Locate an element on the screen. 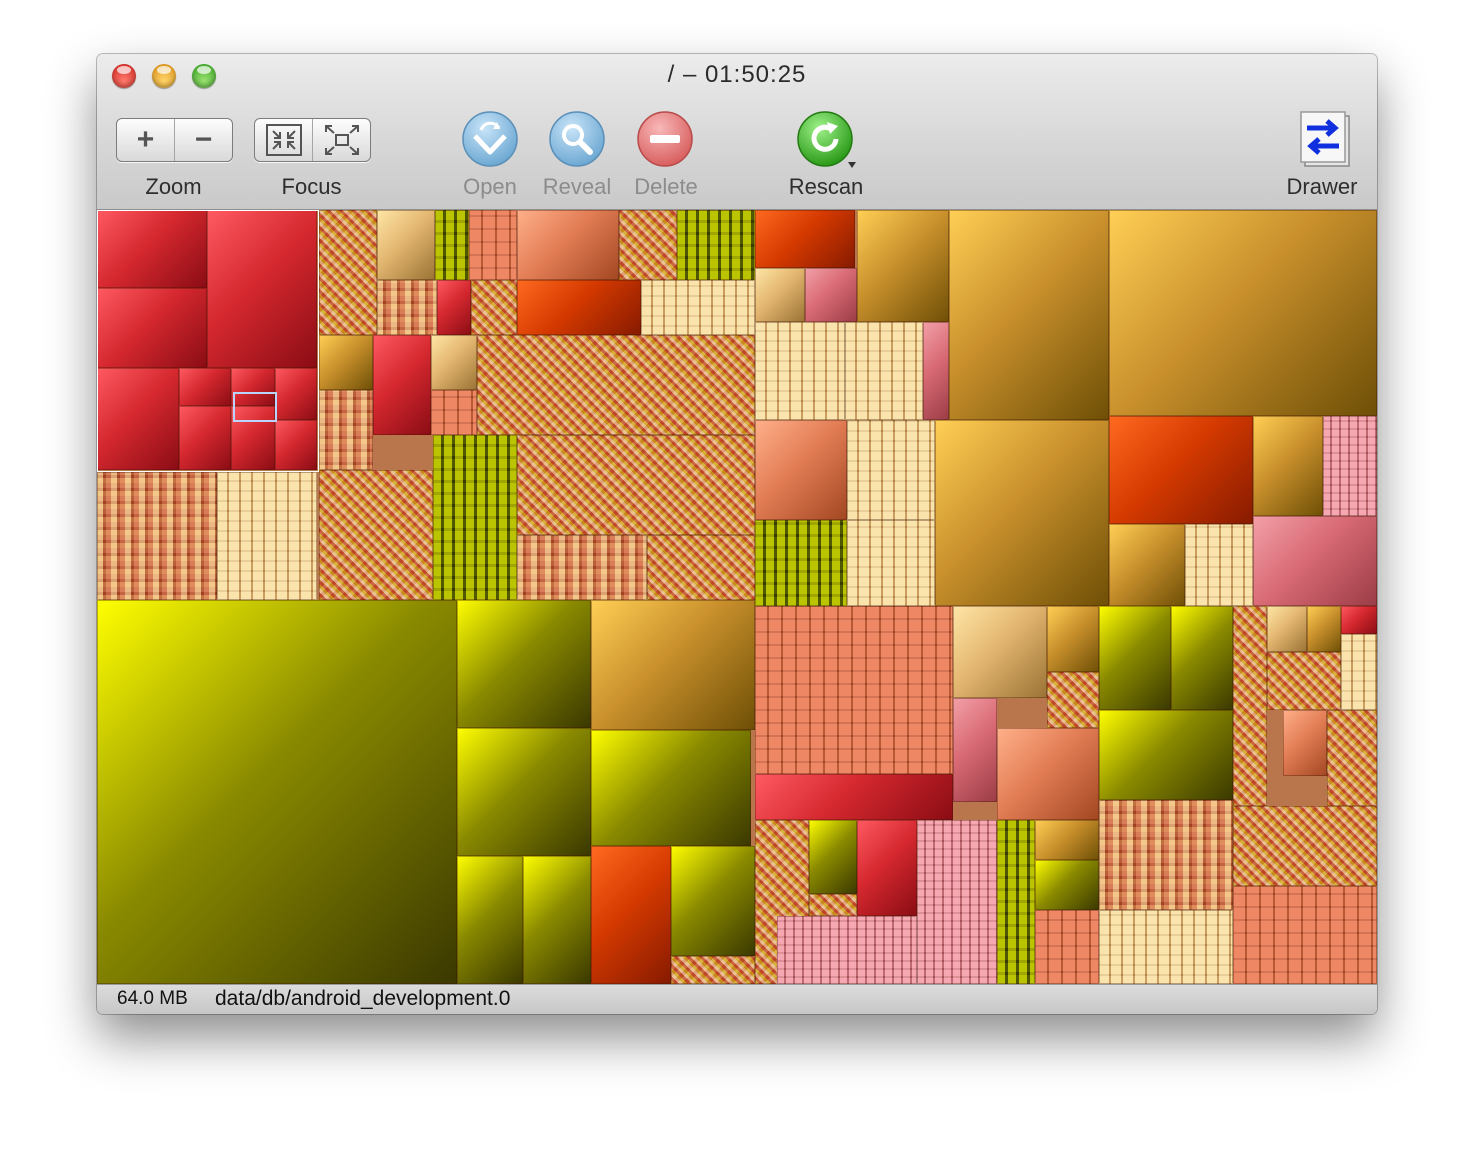 This screenshot has height=1156, width=1474. rescan-button is located at coordinates (826, 139).